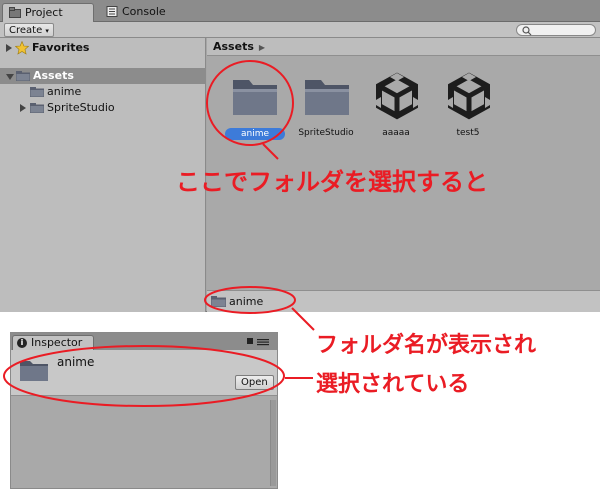 Image resolution: width=600 pixels, height=489 pixels. I want to click on tree-item-label: SpriteStudio, so click(81, 107).